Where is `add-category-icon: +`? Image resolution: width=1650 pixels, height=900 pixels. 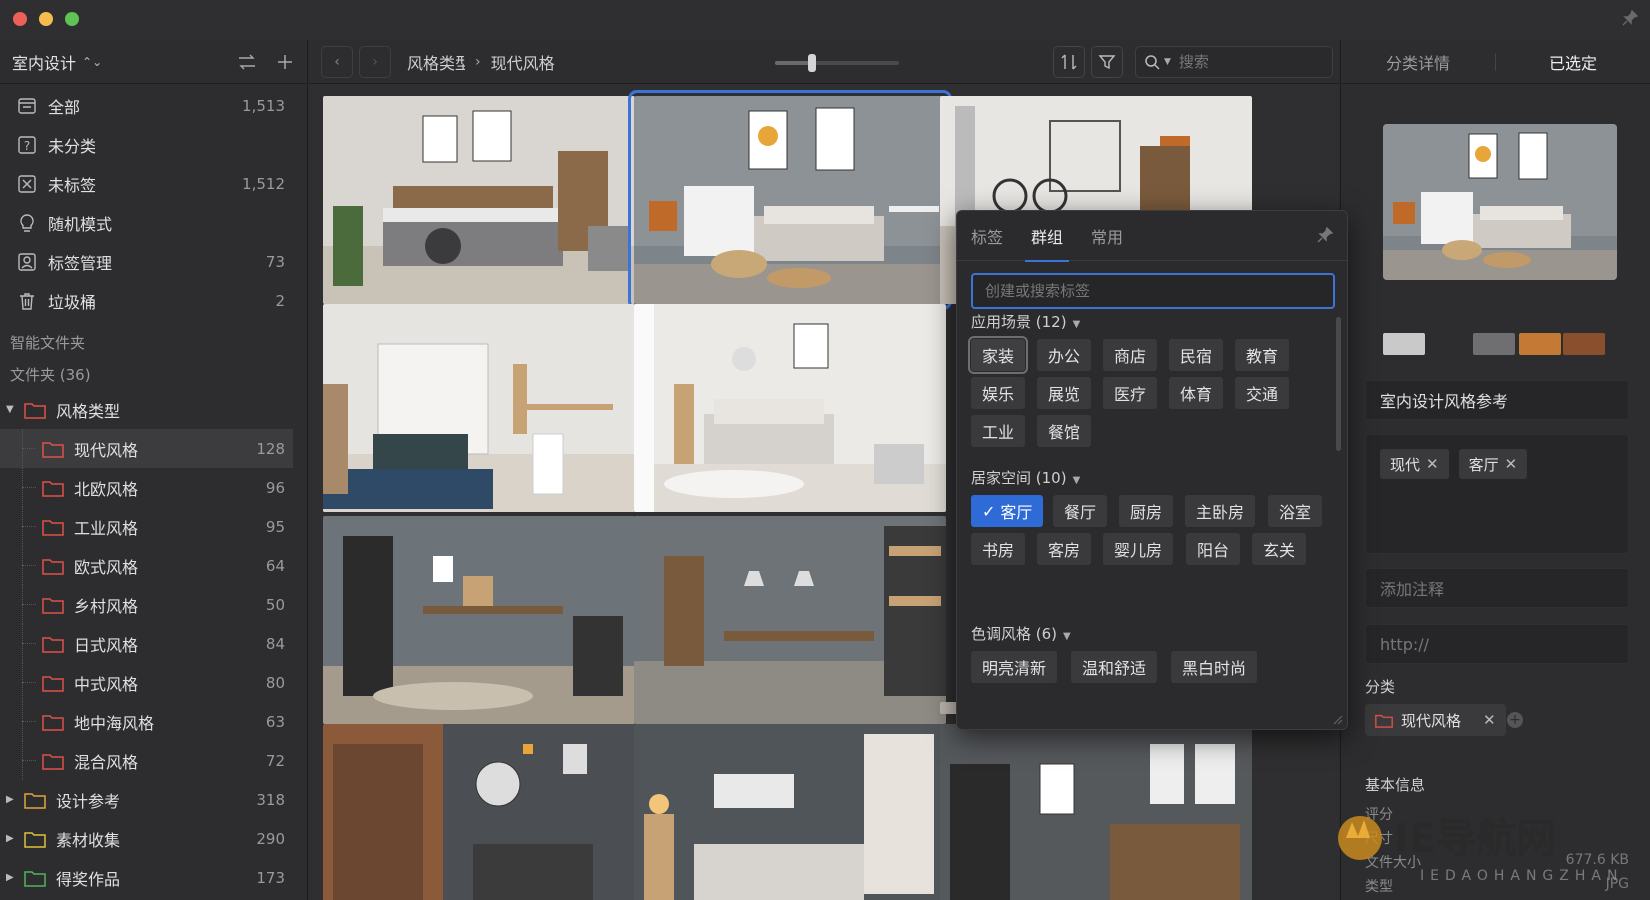
add-category-icon: + is located at coordinates (1515, 720).